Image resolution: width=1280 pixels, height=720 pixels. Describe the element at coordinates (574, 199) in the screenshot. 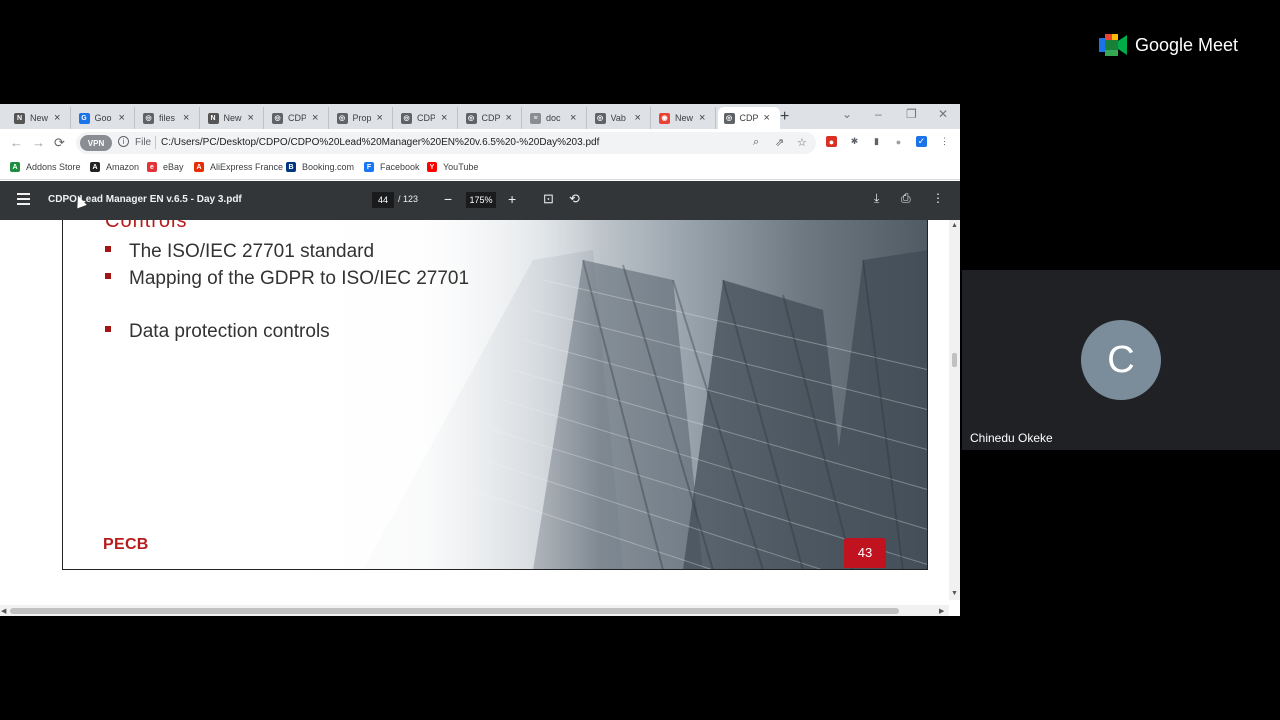

I see `rotate-icon: ⟲` at that location.